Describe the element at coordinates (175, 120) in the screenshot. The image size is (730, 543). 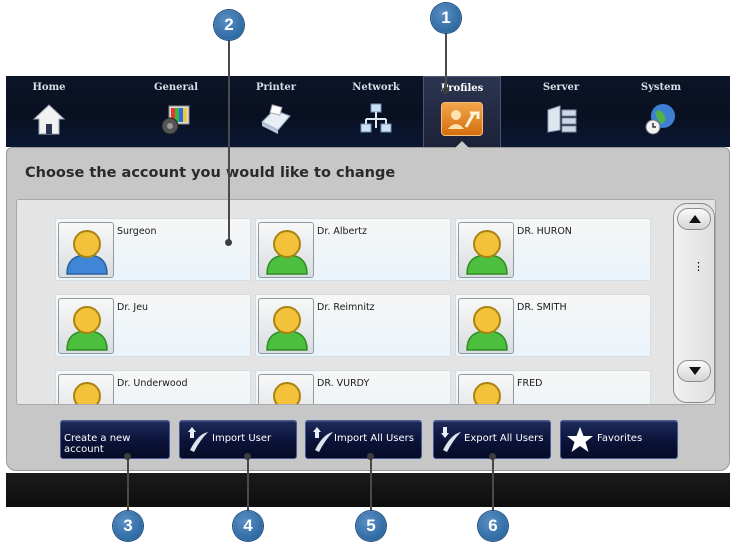
I see `general-settings-icon` at that location.